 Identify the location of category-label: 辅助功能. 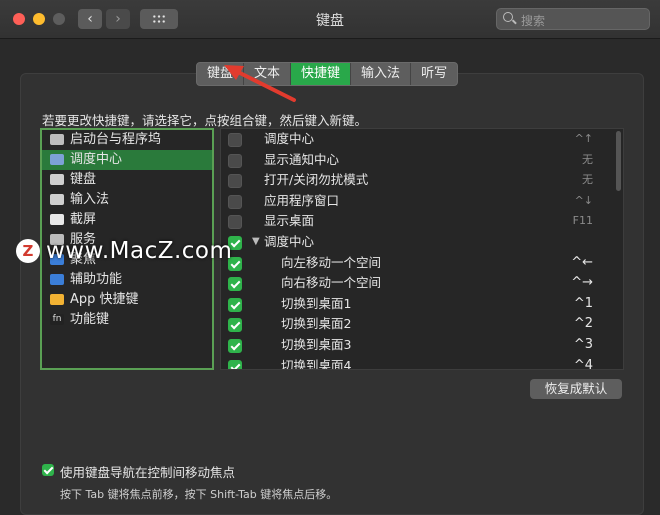
(96, 279).